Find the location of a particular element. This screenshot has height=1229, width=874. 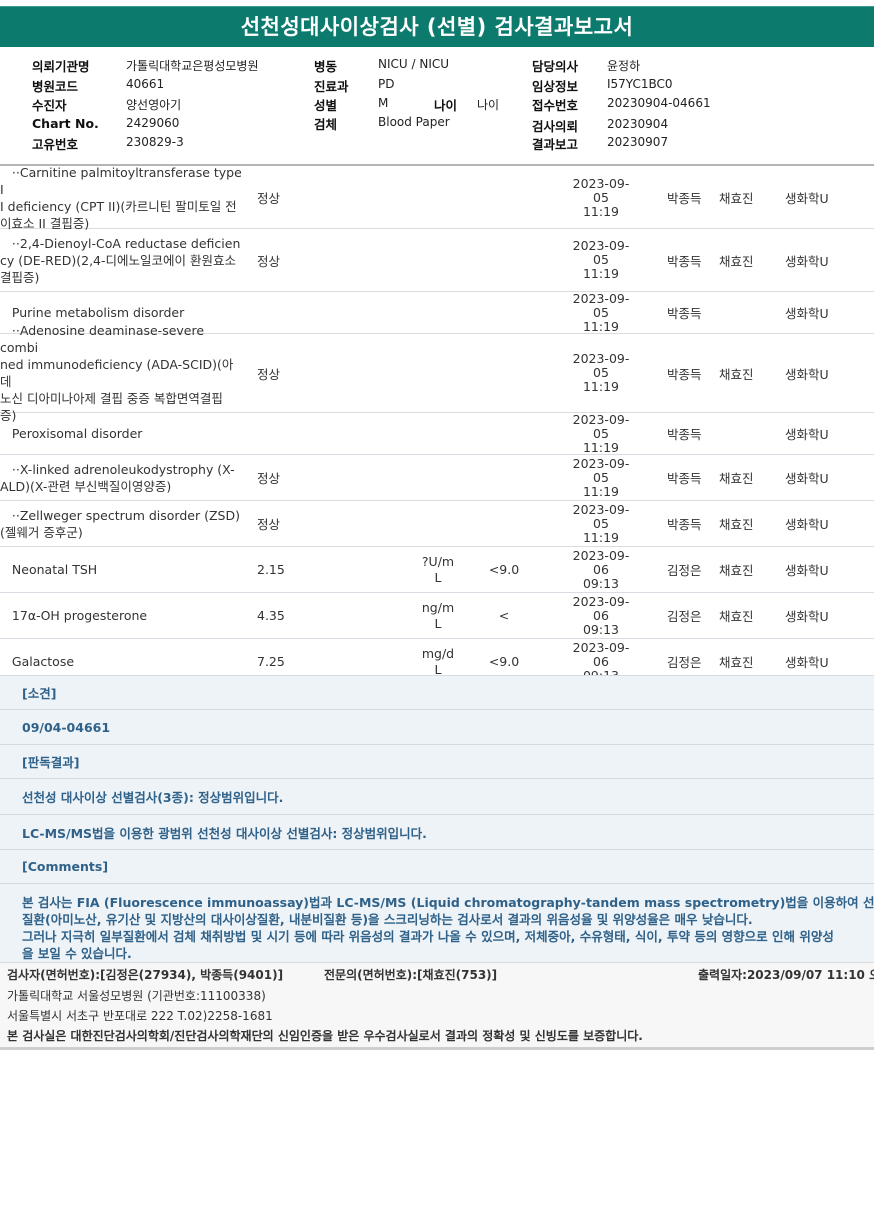

footer-examiner: 검사자(면허번호):[김정은(27934), 박종득(9401)] is located at coordinates (145, 975).